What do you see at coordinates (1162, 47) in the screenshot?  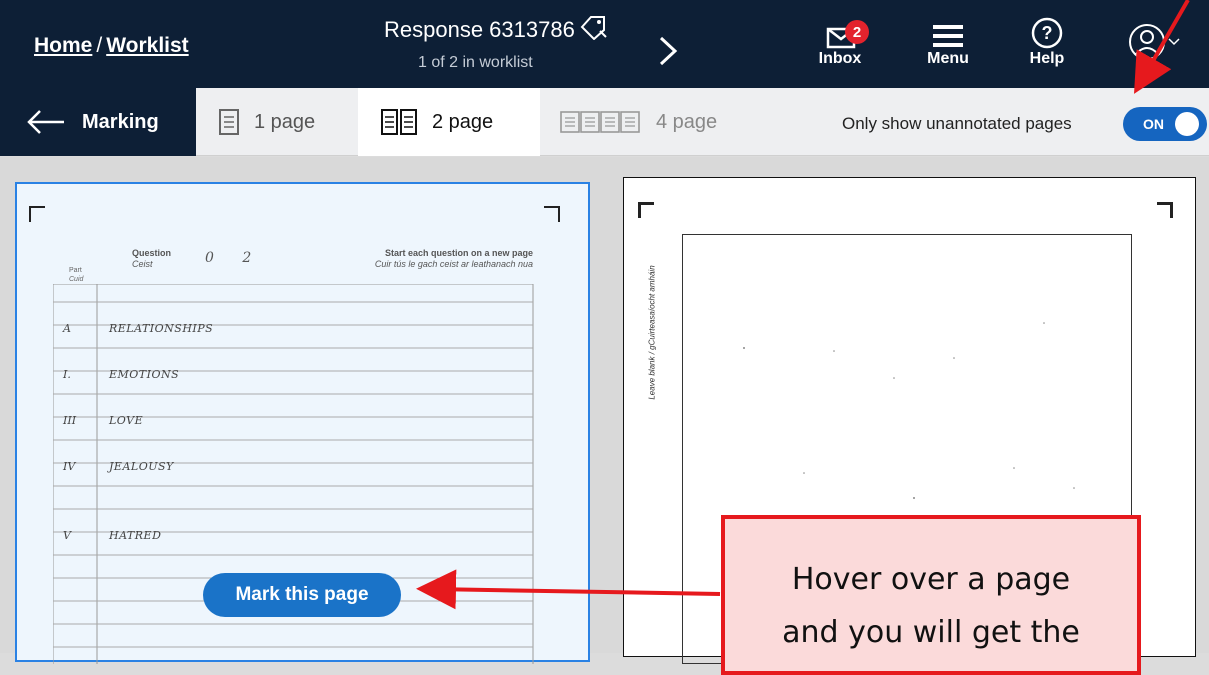 I see `arrow-to-toggle` at bounding box center [1162, 47].